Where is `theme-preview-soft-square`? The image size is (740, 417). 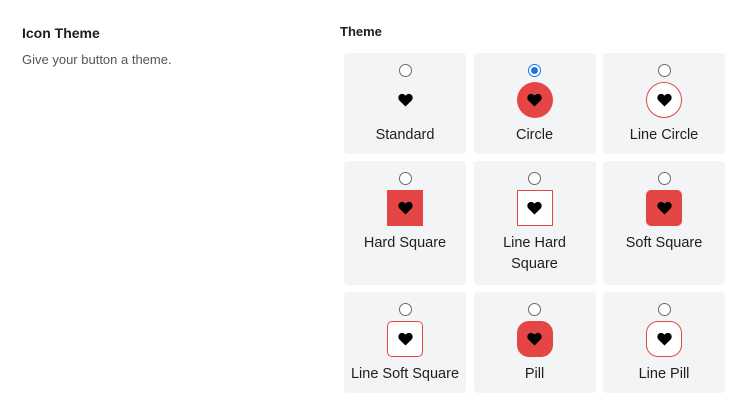
theme-preview-soft-square is located at coordinates (664, 208).